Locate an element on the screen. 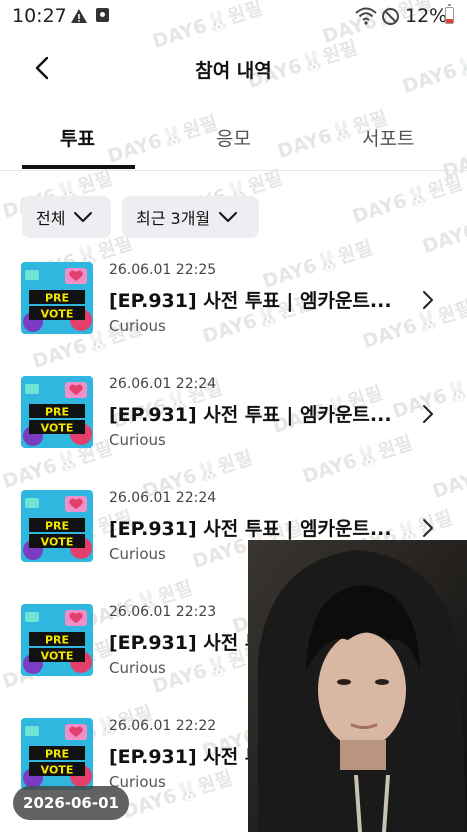  notification-icon is located at coordinates (102, 15).